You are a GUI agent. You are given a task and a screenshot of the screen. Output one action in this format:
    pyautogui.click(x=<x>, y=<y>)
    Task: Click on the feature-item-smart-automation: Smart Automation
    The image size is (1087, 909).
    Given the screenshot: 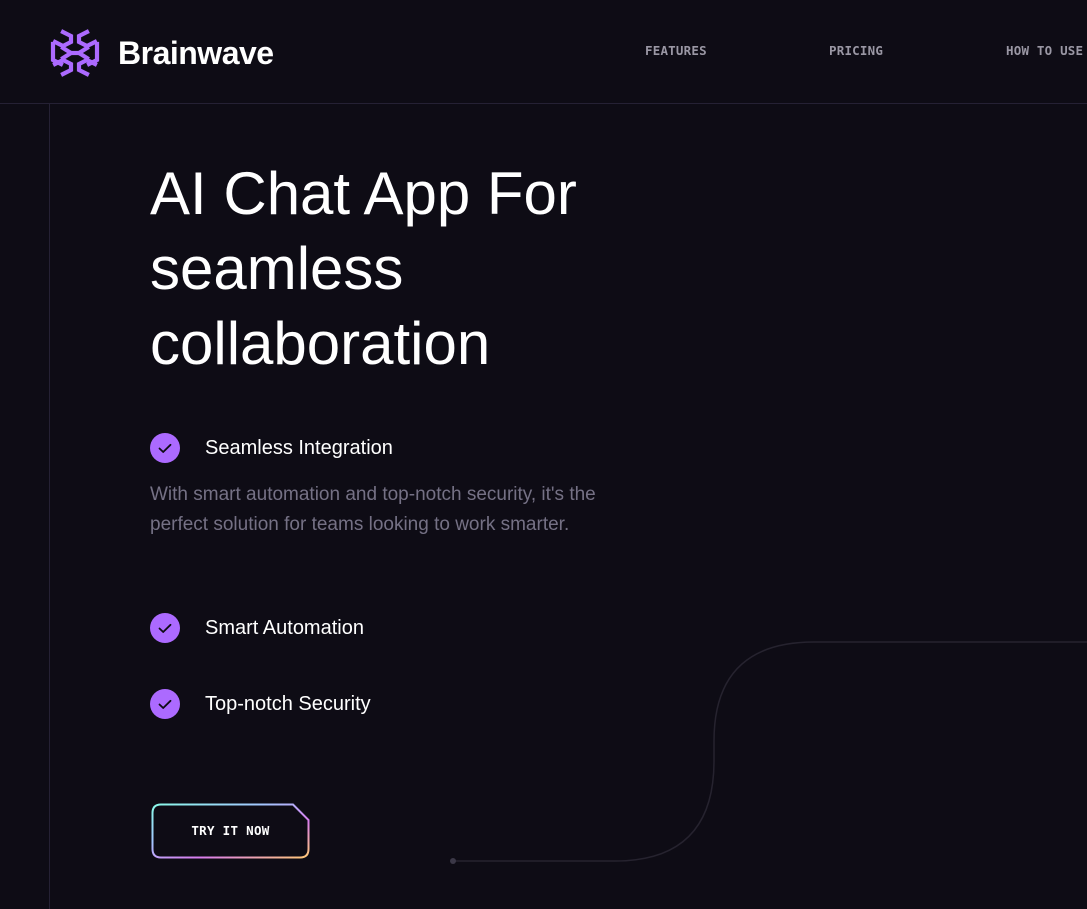 What is the action you would take?
    pyautogui.click(x=257, y=628)
    